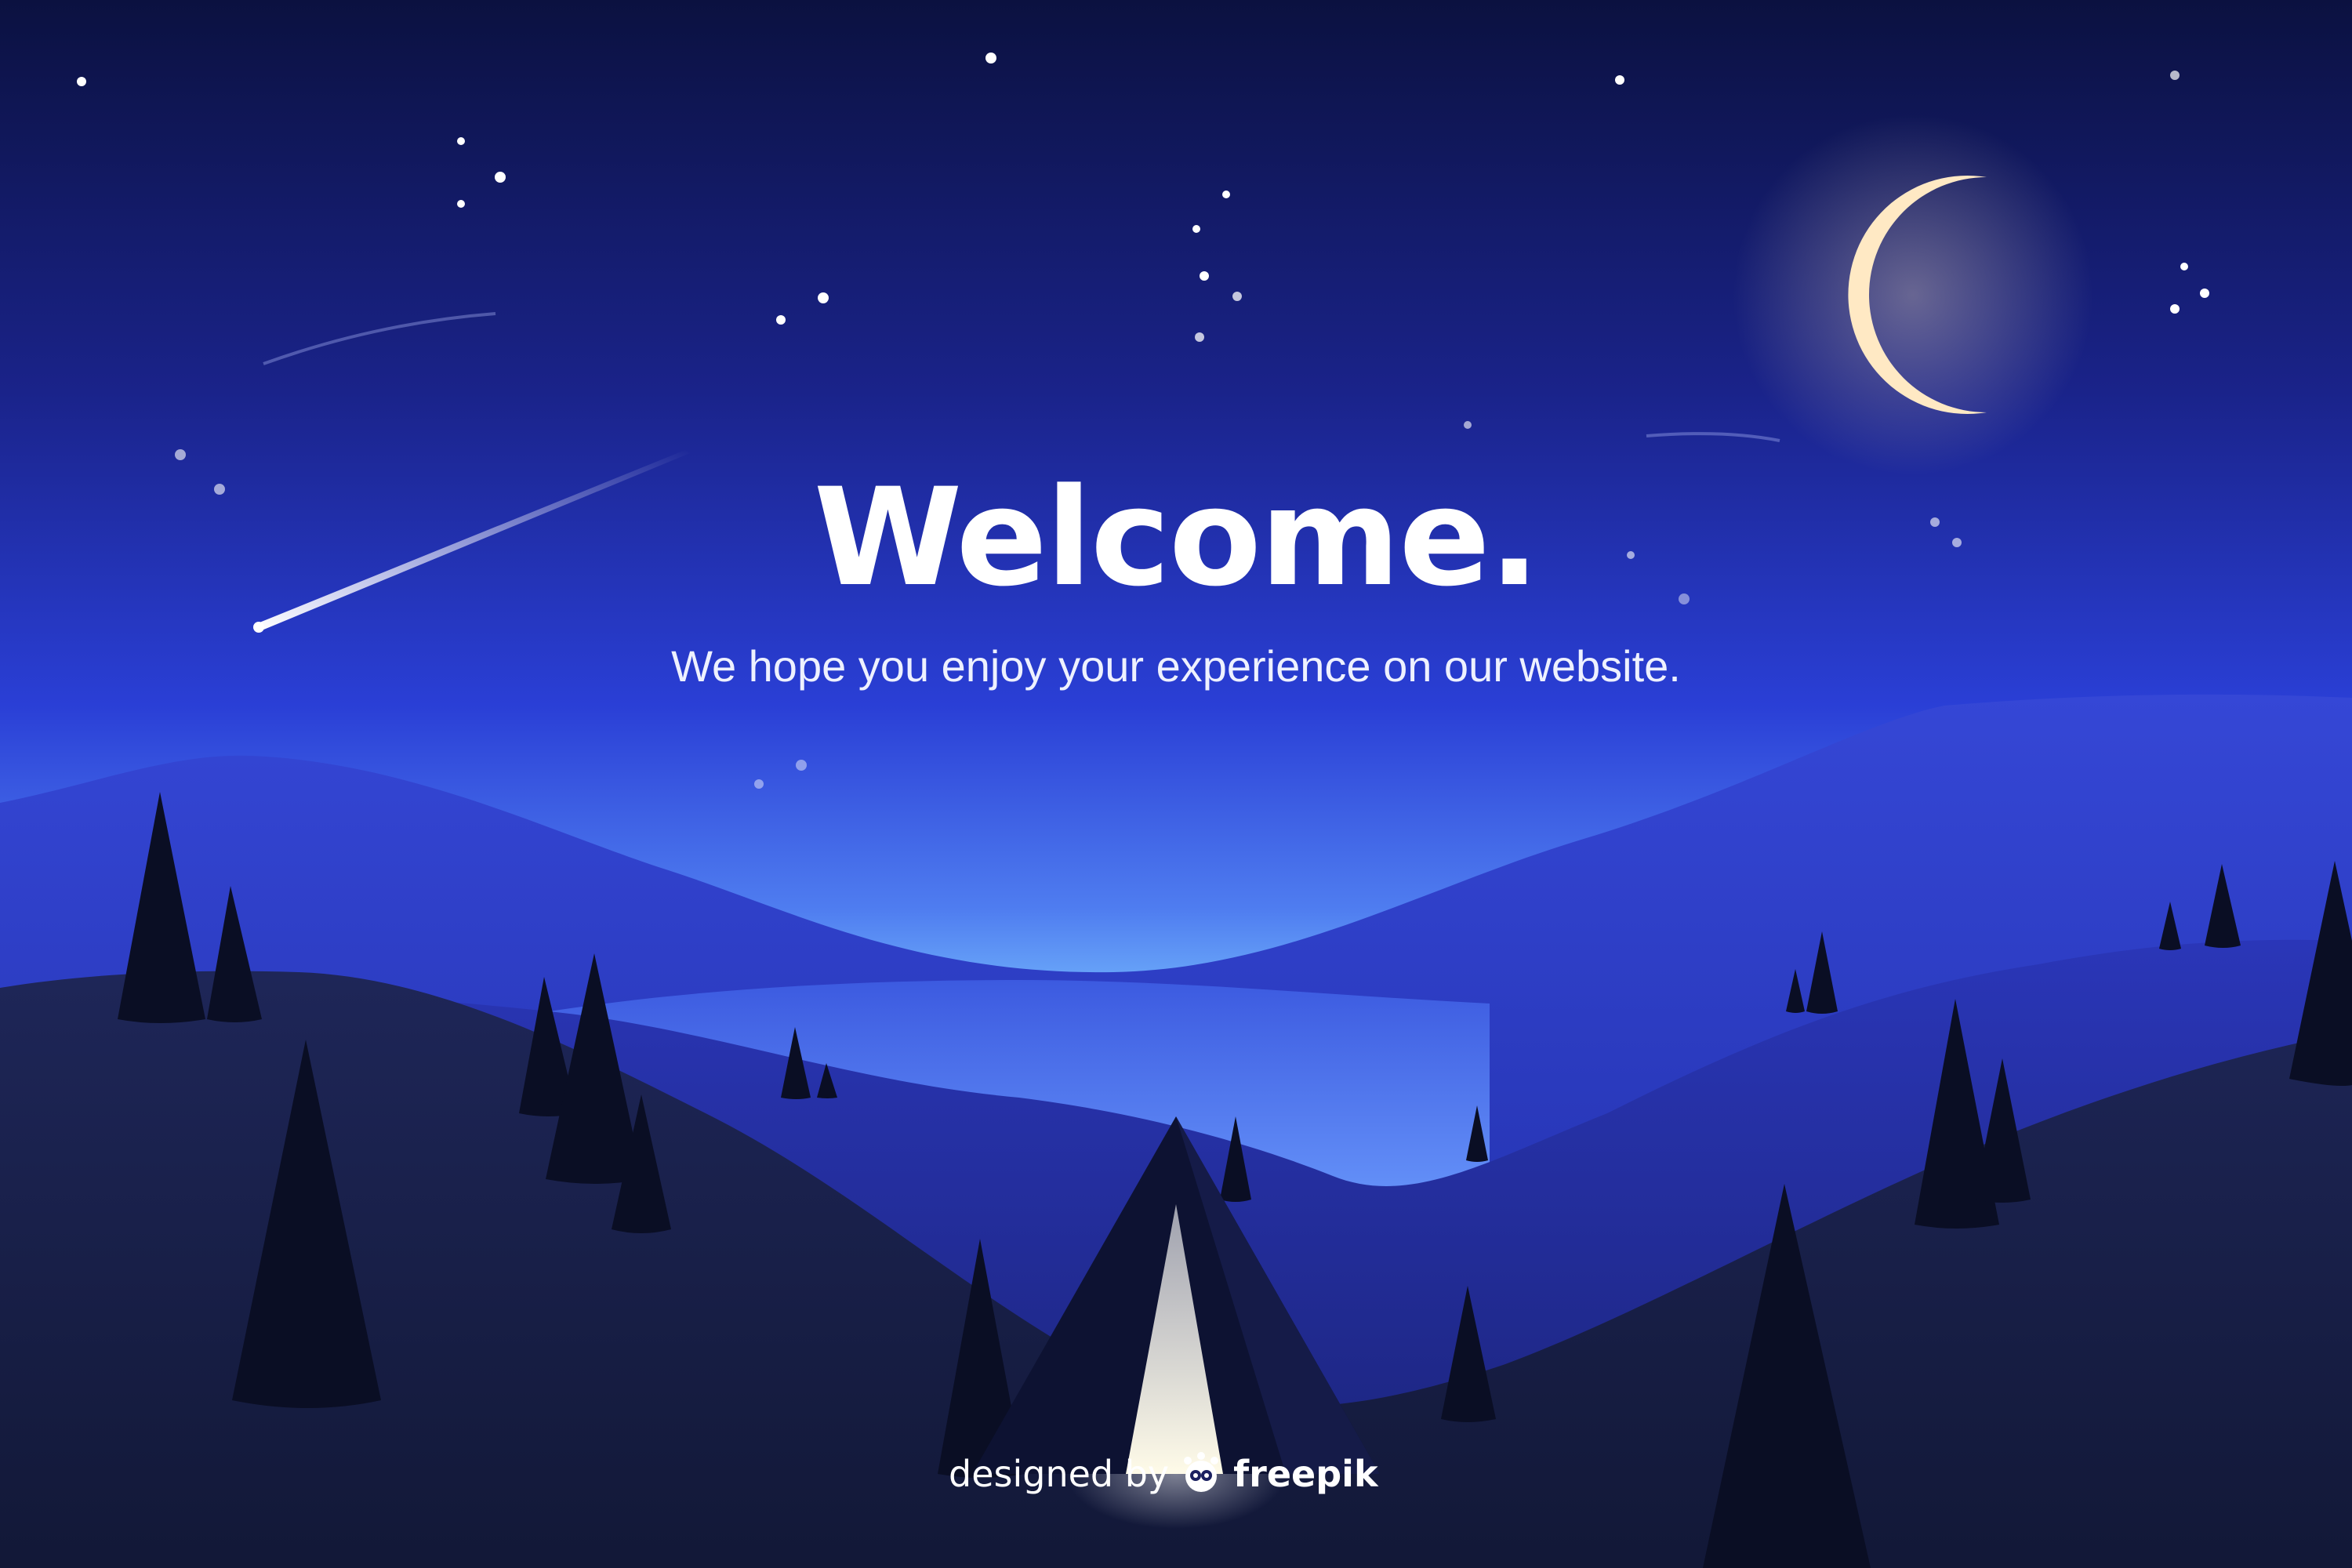  I want to click on credit-brand-text: freepik, so click(1305, 1474).